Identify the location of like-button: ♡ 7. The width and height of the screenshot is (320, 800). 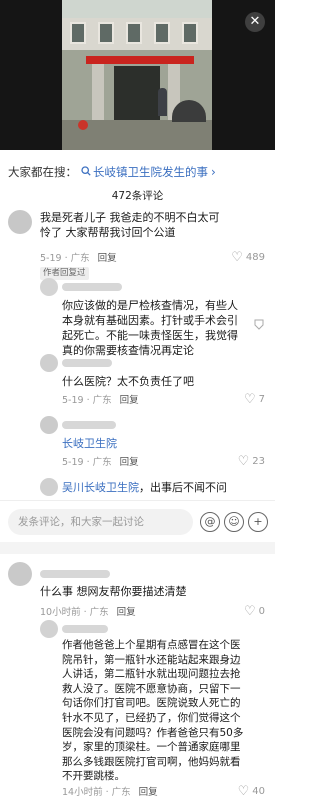
(254, 399).